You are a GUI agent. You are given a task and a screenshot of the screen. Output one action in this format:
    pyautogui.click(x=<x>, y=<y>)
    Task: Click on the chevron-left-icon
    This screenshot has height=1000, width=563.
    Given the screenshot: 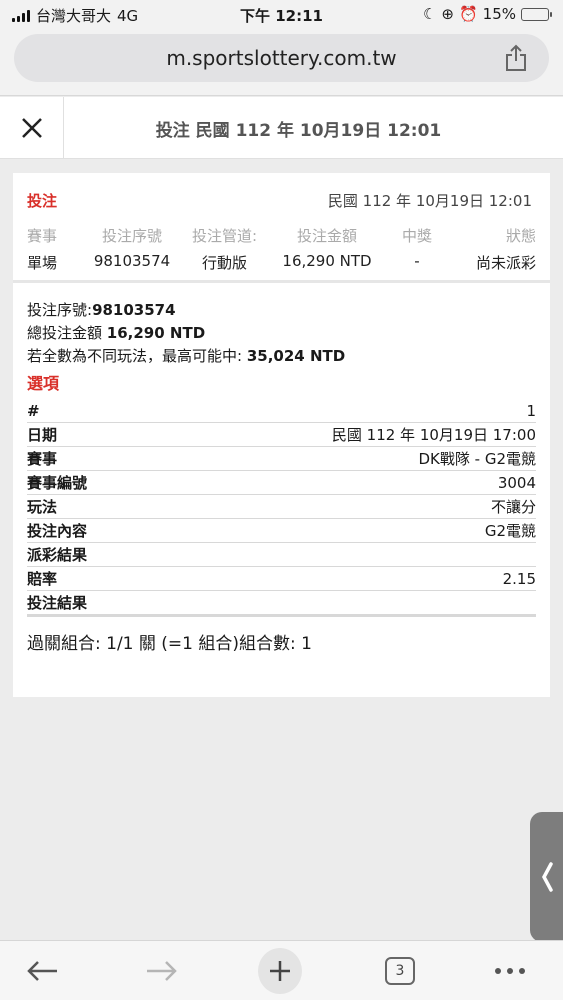 What is the action you would take?
    pyautogui.click(x=547, y=877)
    